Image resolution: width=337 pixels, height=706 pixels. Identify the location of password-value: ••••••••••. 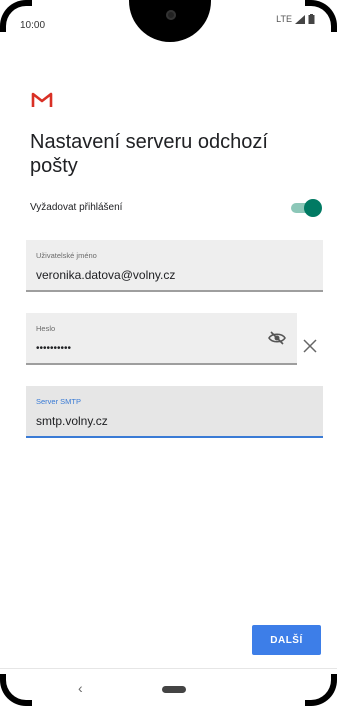
(54, 348).